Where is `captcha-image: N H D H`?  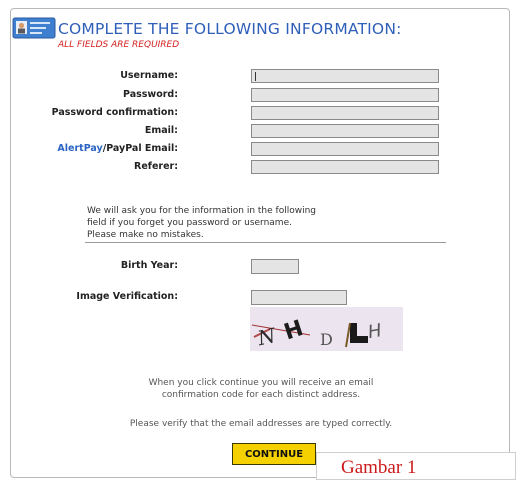
captcha-image: N H D H is located at coordinates (326, 329).